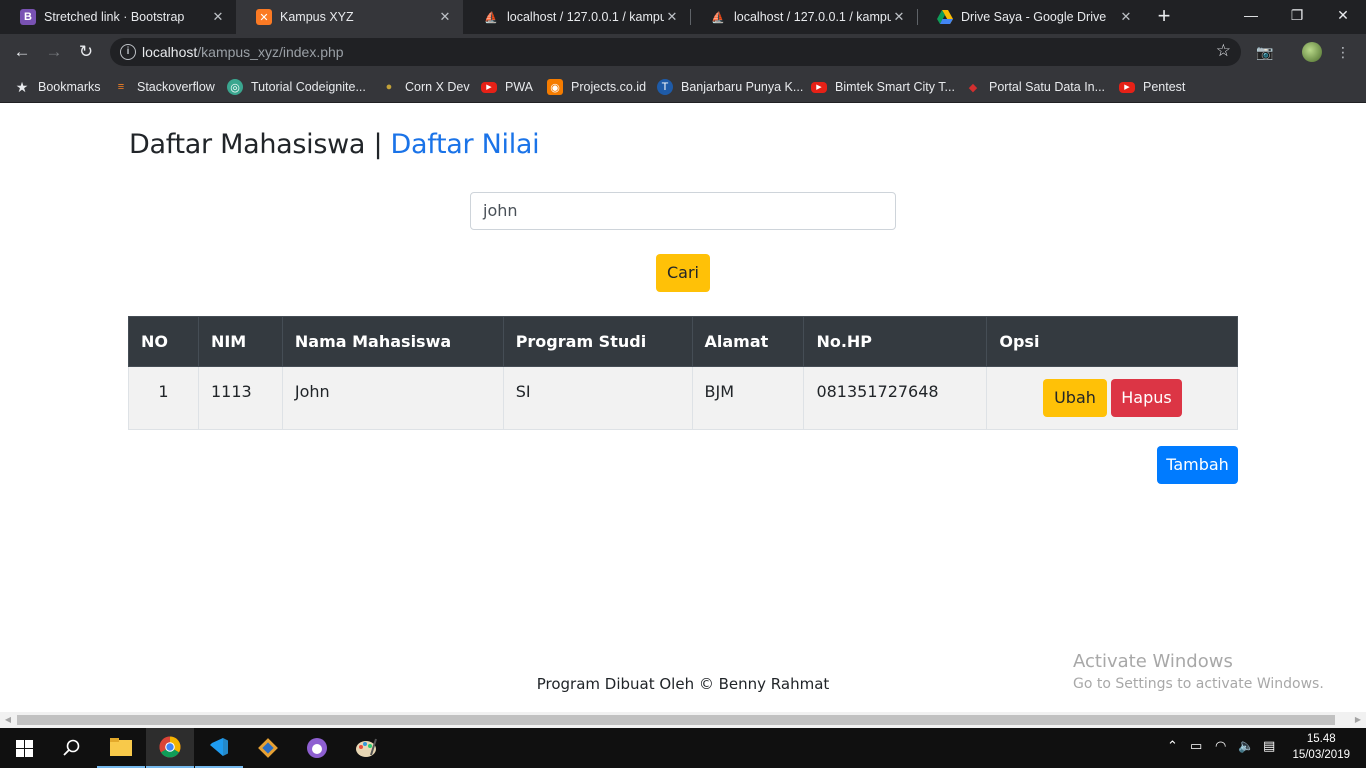  What do you see at coordinates (748, 341) in the screenshot?
I see `column-header-alamat: Alamat` at bounding box center [748, 341].